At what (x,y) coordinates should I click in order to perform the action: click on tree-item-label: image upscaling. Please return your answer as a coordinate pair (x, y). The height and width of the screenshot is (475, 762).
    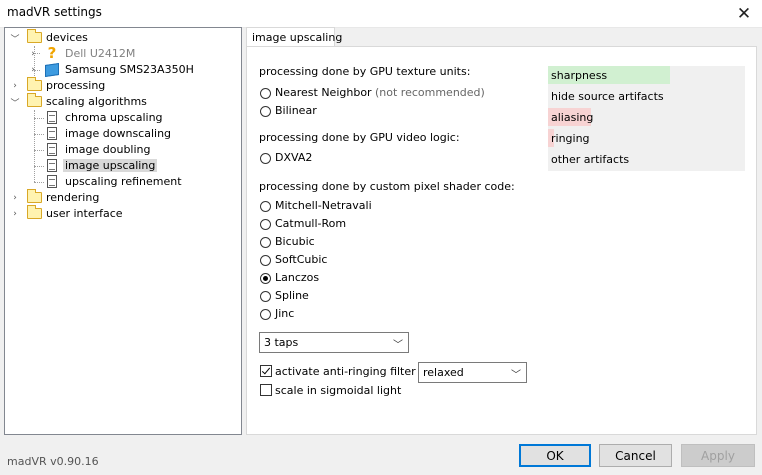
    Looking at the image, I should click on (110, 165).